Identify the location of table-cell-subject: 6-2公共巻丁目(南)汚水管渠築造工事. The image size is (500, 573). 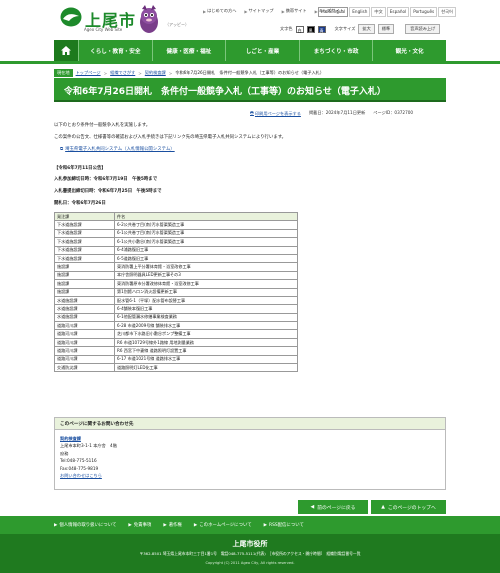
(206, 225).